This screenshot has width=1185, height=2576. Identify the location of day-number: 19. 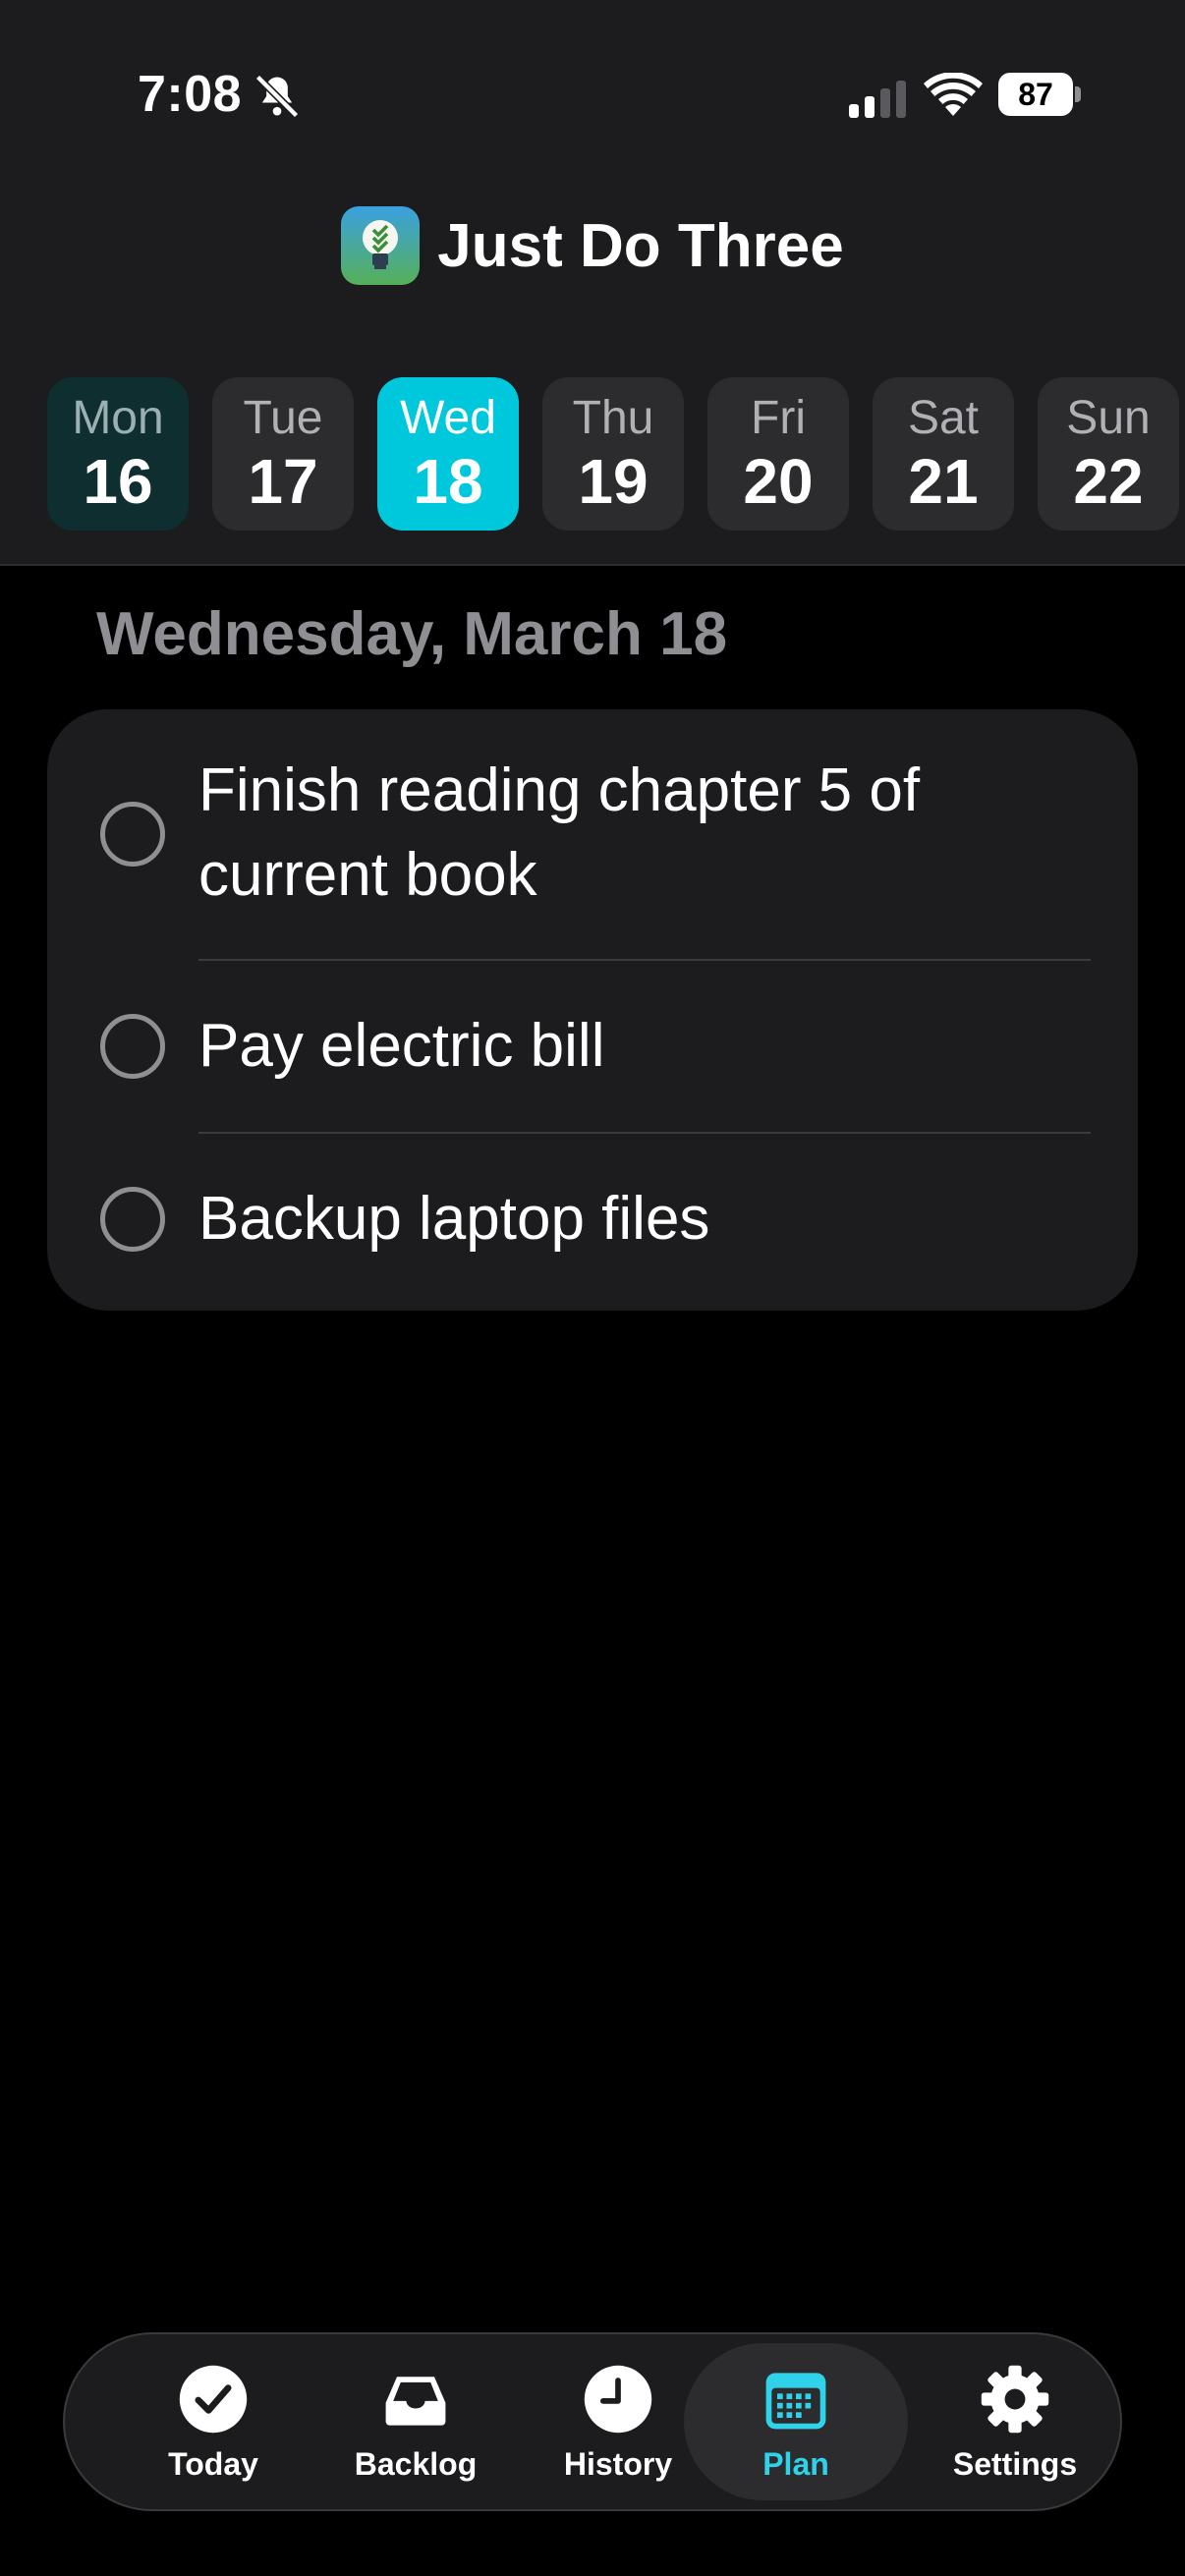
(614, 481).